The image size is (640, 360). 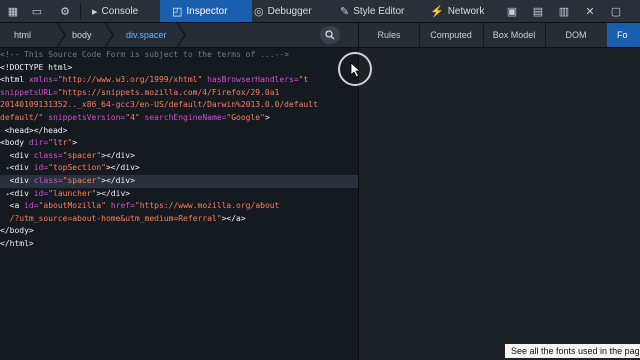 I want to click on dock-bottom-button: ▥, so click(x=564, y=11).